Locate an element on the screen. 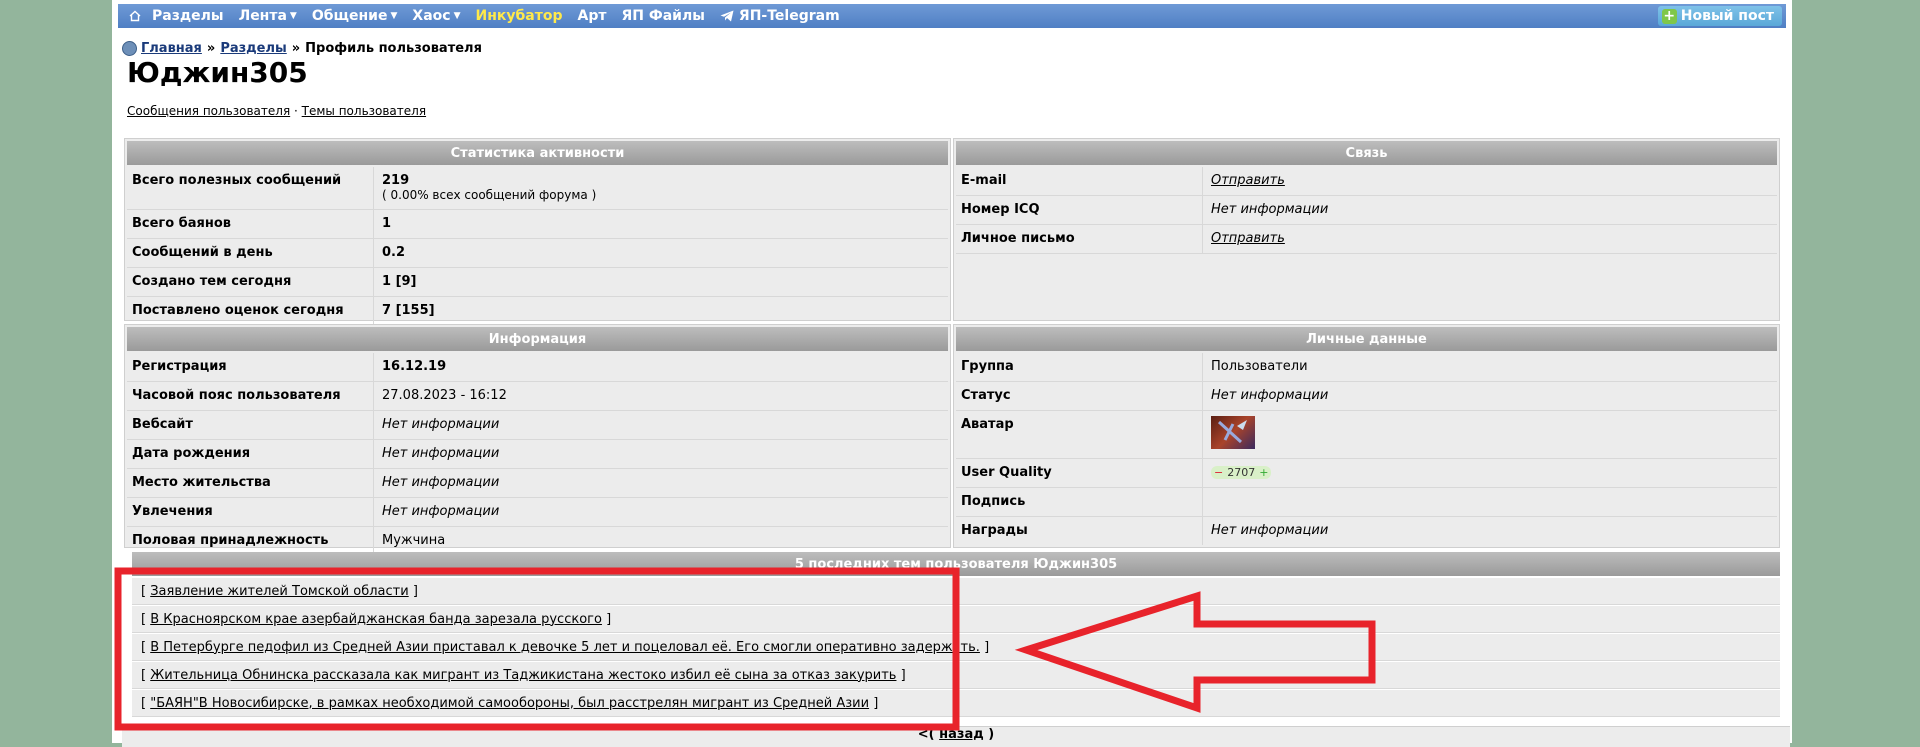 The width and height of the screenshot is (1920, 747). stats-value: 0.2 is located at coordinates (660, 253).